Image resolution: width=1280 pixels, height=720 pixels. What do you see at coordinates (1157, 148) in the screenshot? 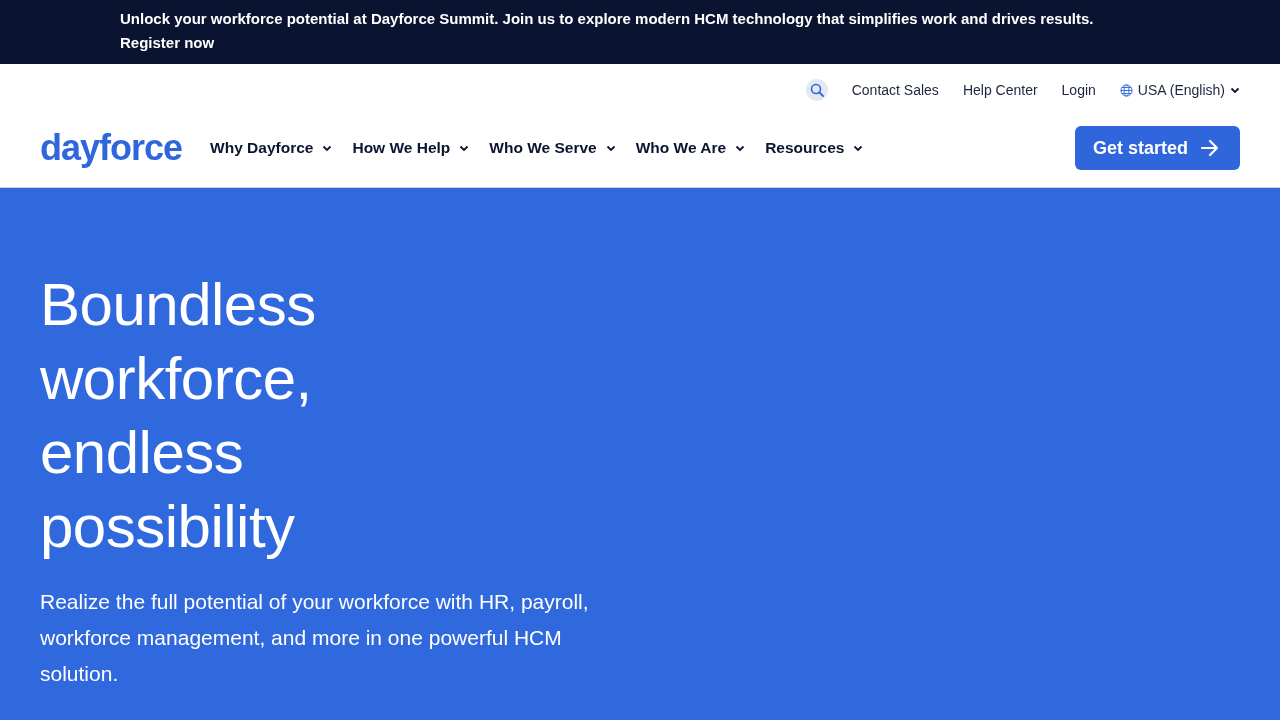
I see `get-started-button: Get started` at bounding box center [1157, 148].